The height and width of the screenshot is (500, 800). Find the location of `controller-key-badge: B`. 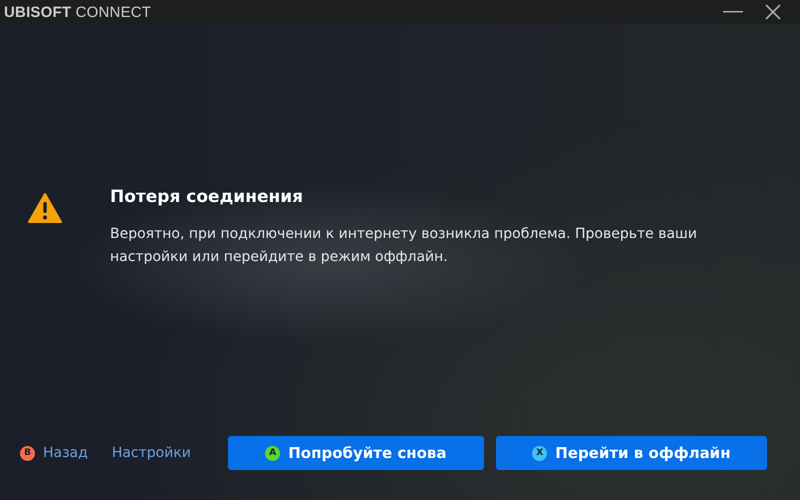

controller-key-badge: B is located at coordinates (27, 453).